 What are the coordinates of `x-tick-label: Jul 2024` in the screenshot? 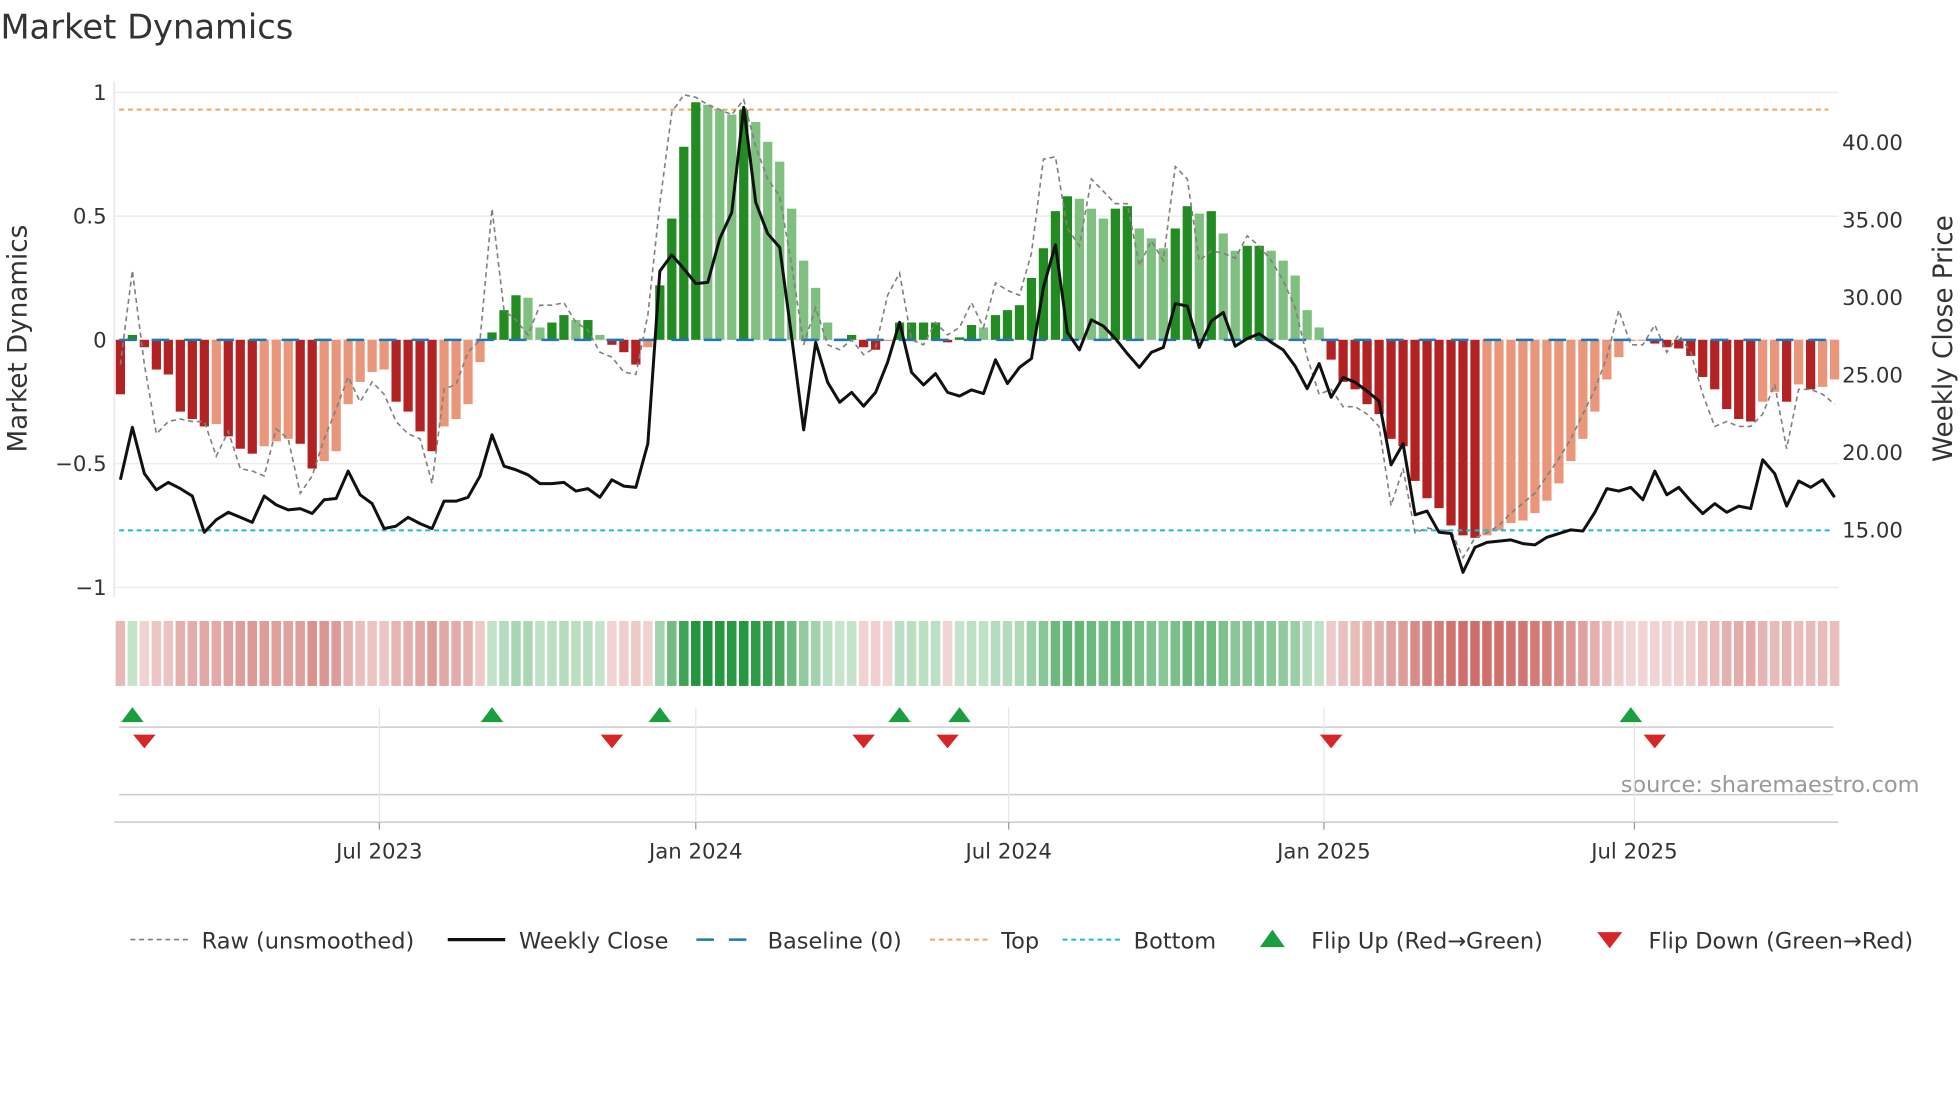 It's located at (1007, 851).